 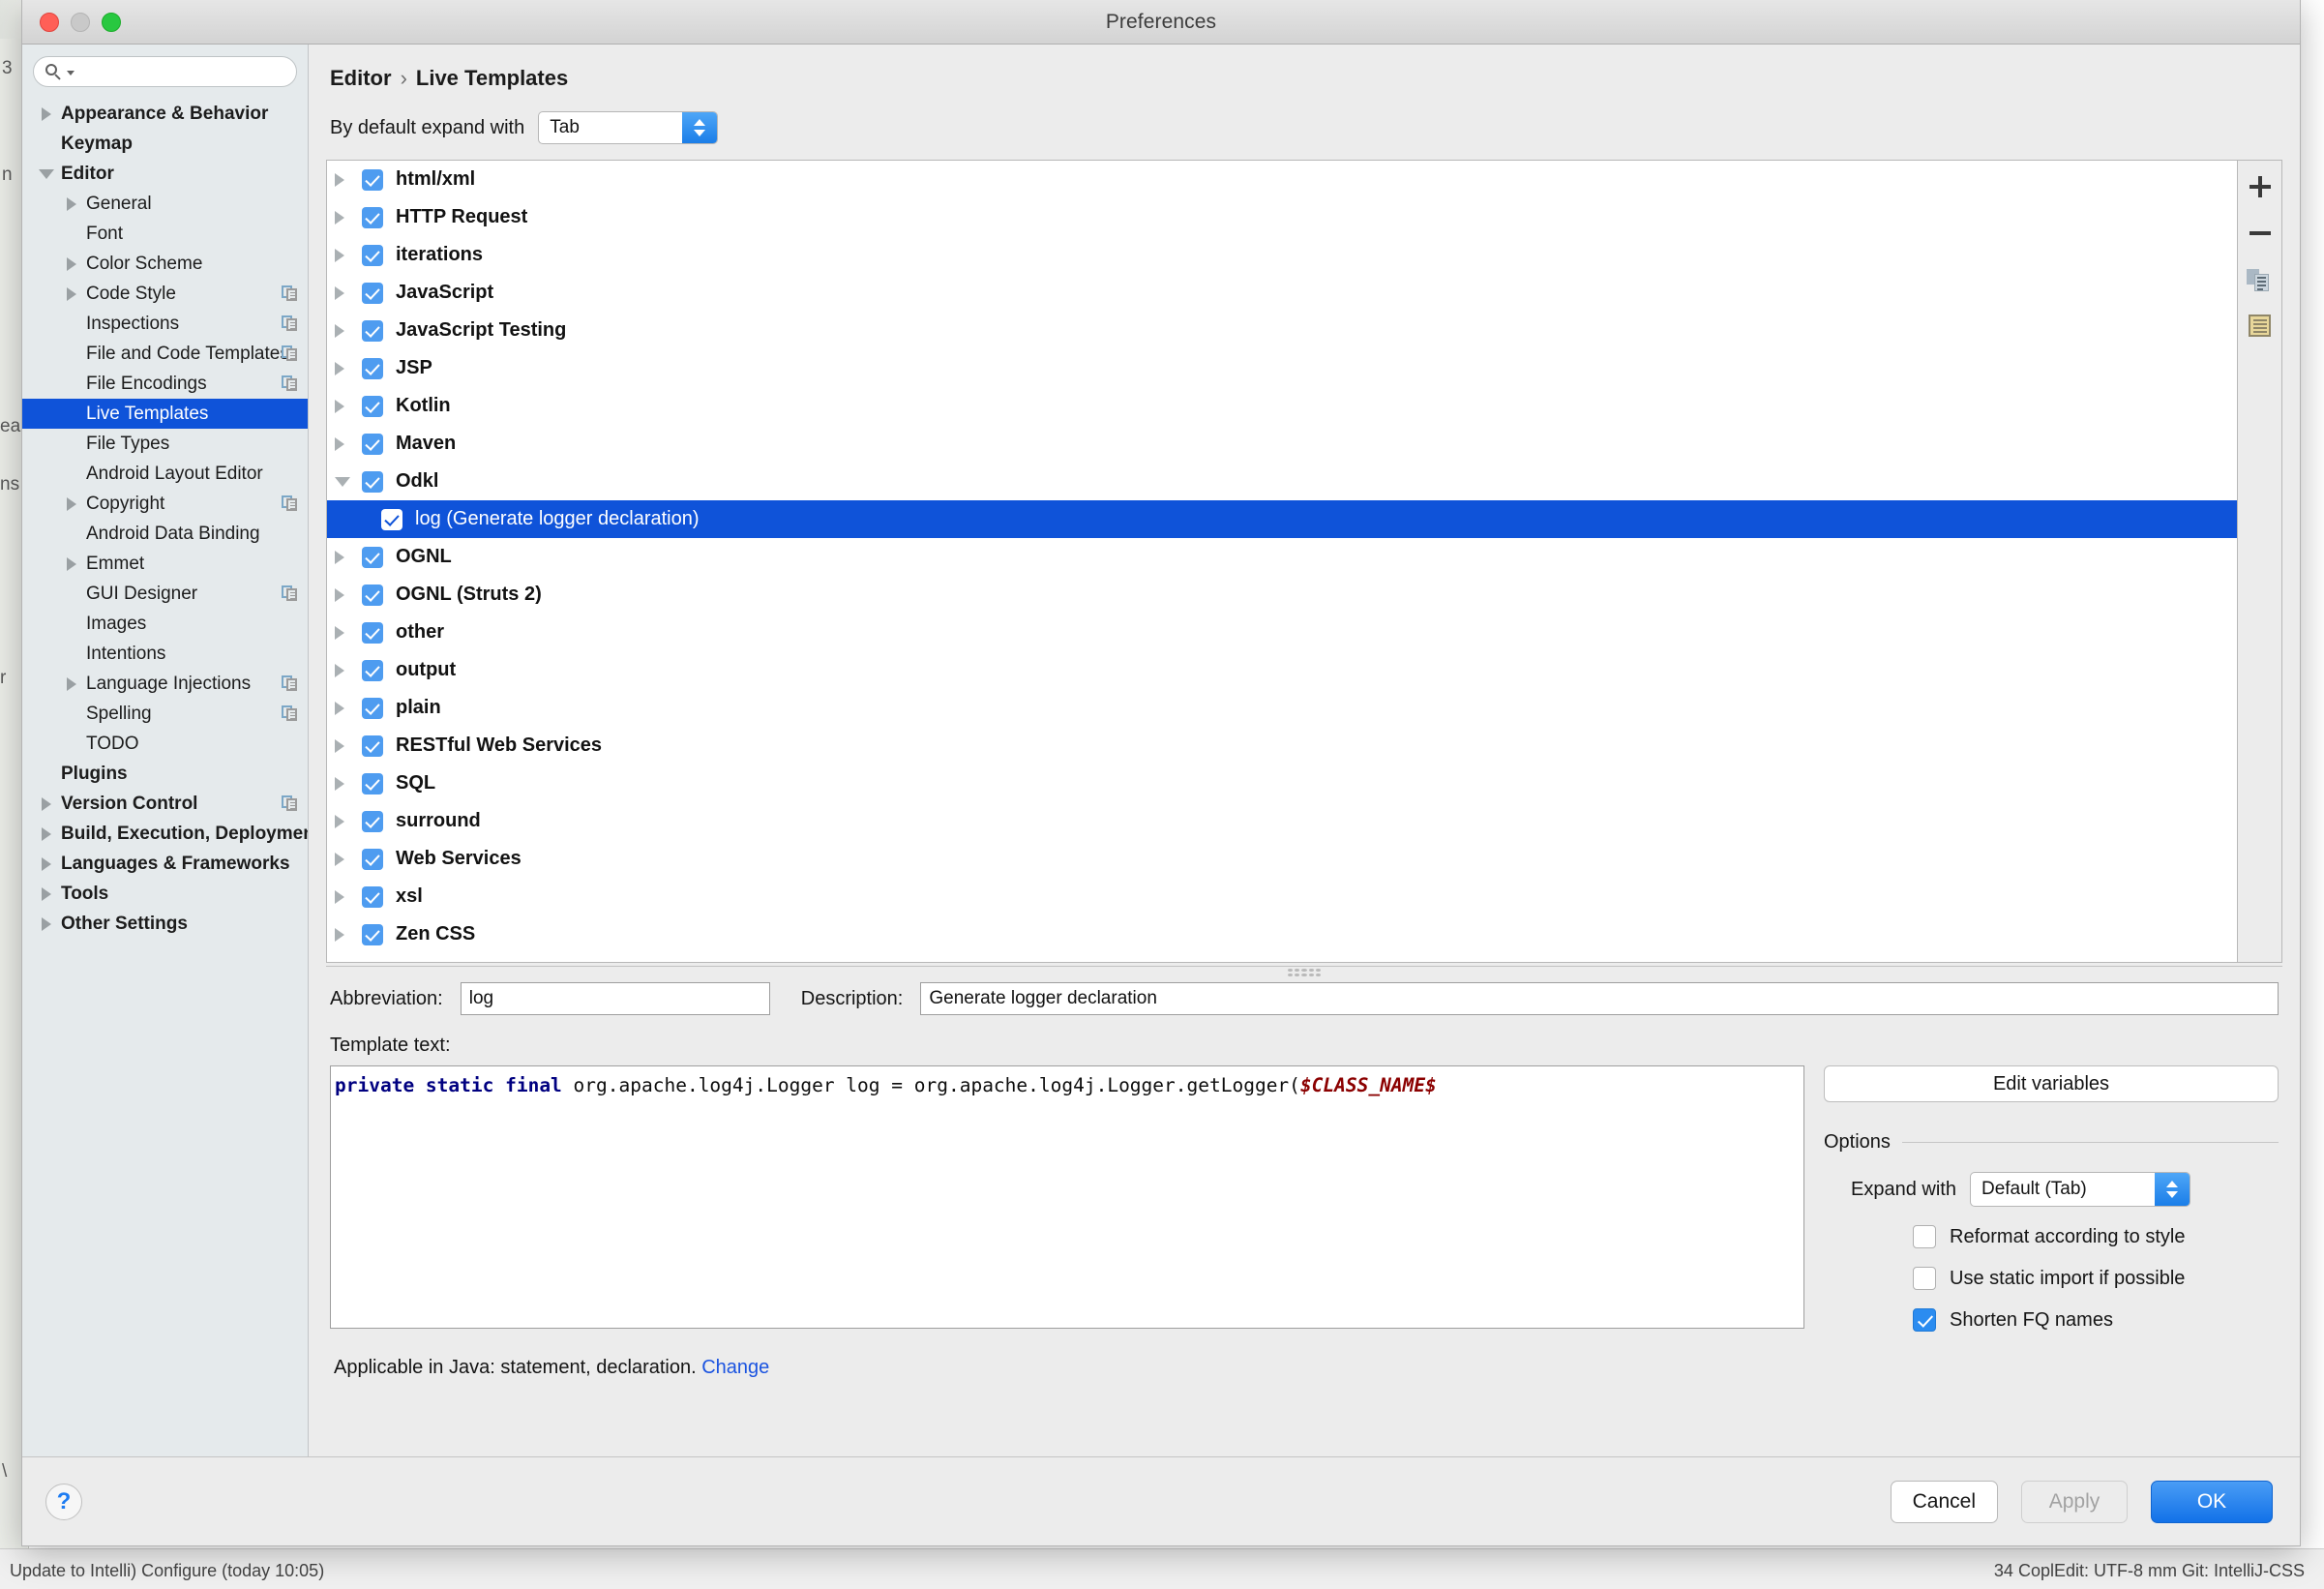 What do you see at coordinates (165, 444) in the screenshot?
I see `sidebar-item-file-types: File Types` at bounding box center [165, 444].